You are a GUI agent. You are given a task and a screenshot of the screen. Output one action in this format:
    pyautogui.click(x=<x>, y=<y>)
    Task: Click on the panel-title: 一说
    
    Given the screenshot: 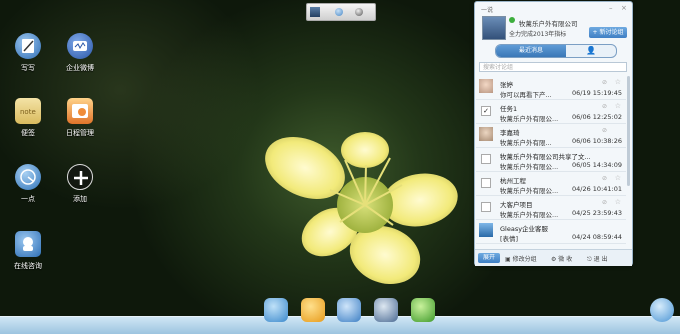 What is the action you would take?
    pyautogui.click(x=487, y=10)
    